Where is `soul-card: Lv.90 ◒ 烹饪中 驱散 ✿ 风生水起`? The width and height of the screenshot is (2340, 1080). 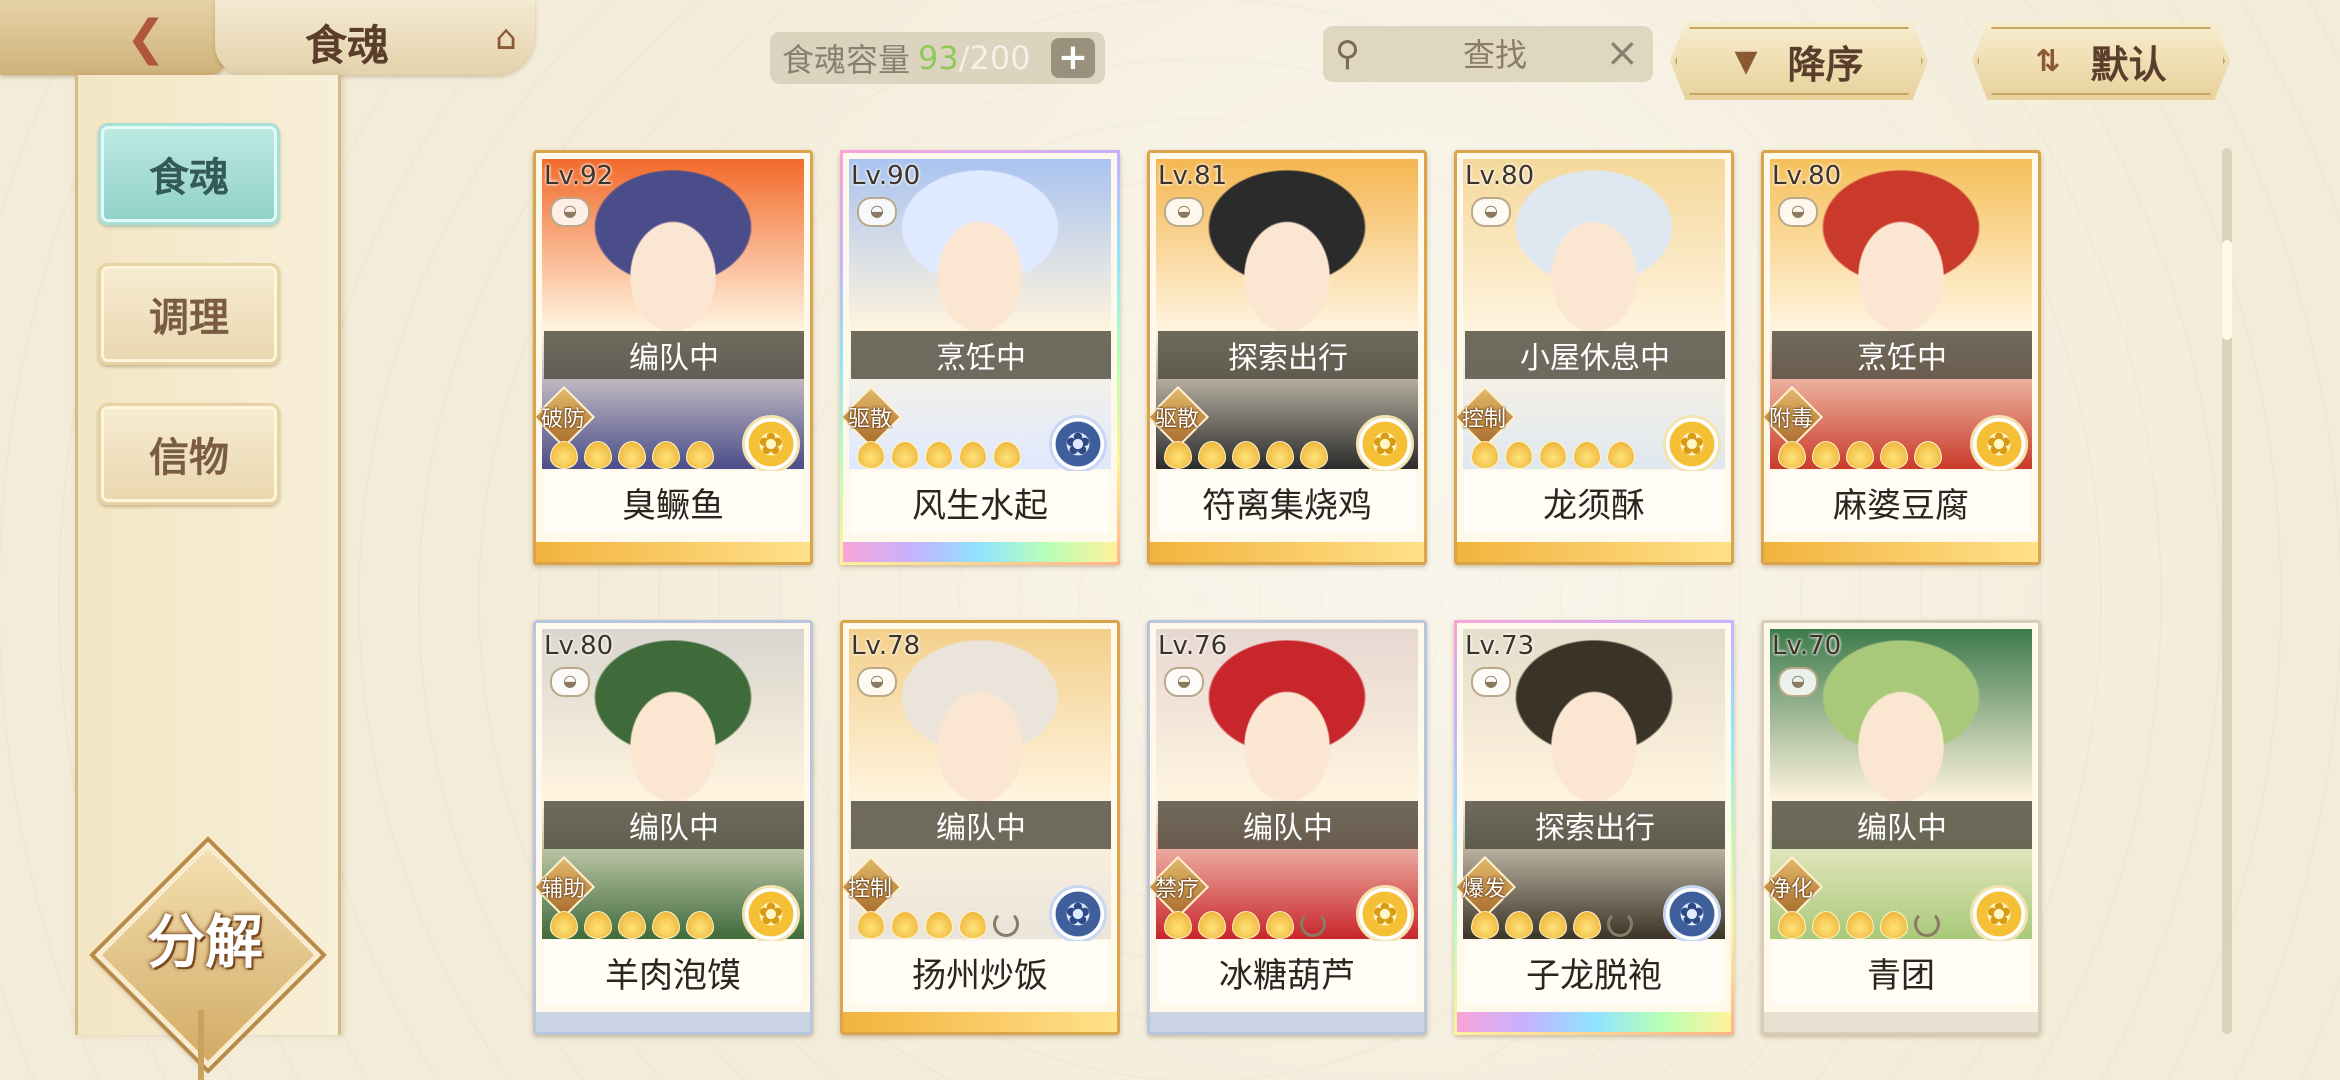
soul-card: Lv.90 ◒ 烹饪中 驱散 ✿ 风生水起 is located at coordinates (980, 357).